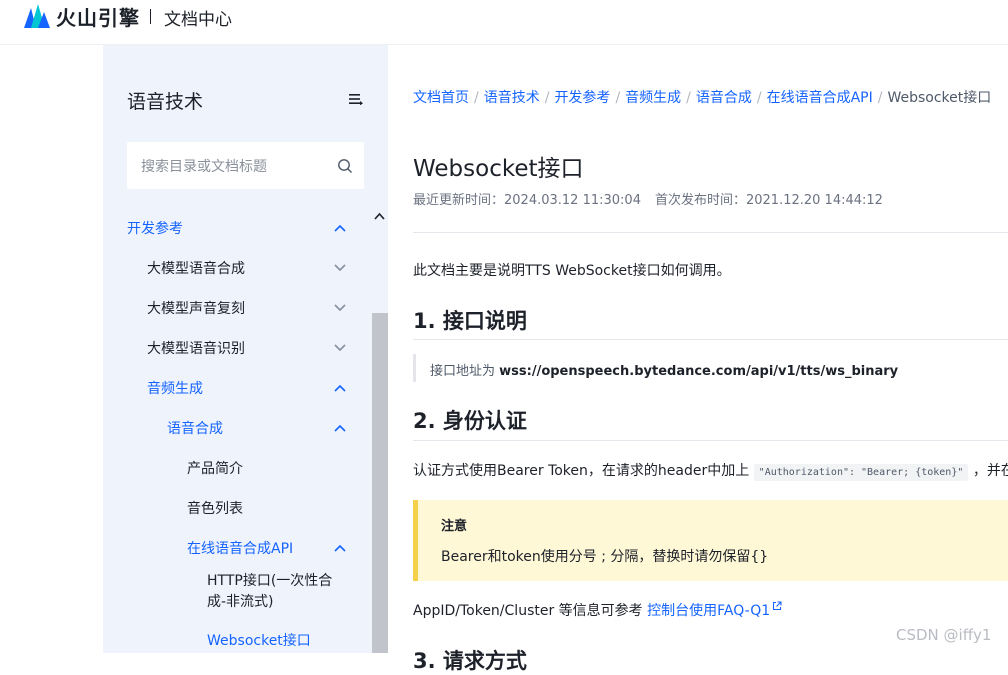  I want to click on published-label: 首次发布时间：, so click(700, 200).